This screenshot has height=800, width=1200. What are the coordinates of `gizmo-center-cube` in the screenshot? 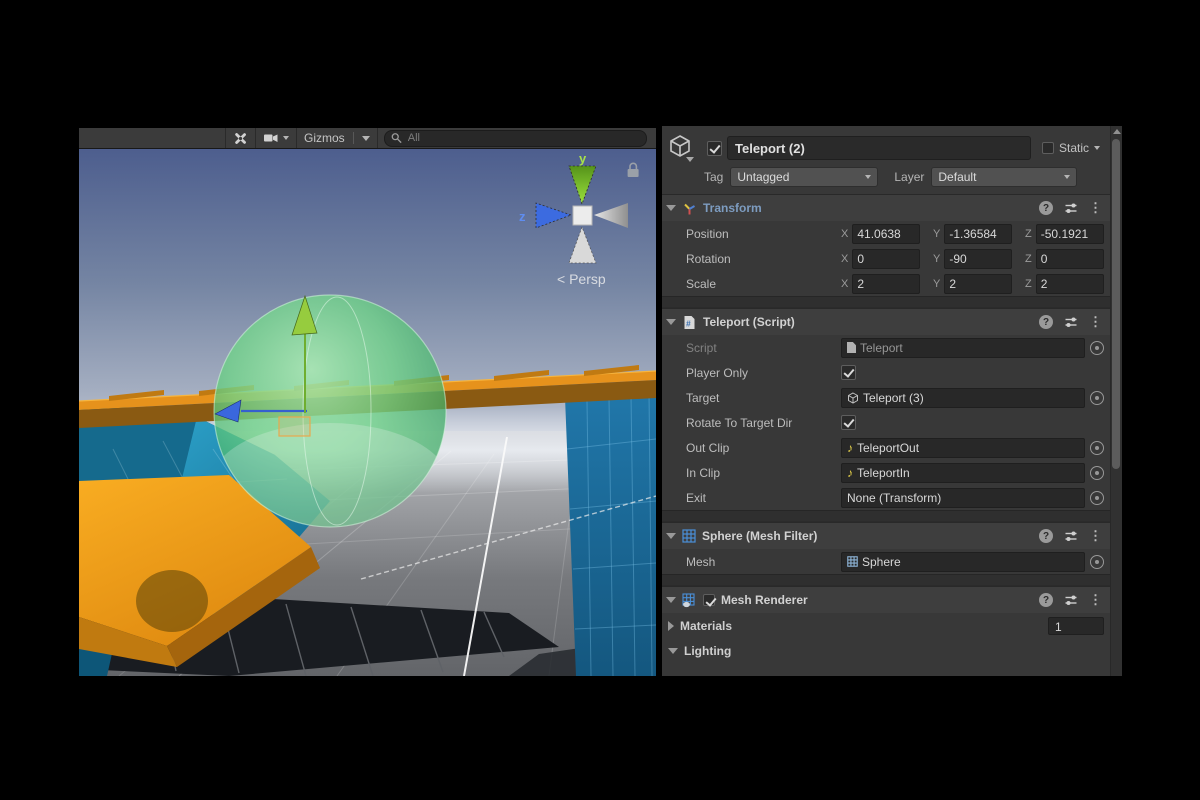 It's located at (582, 215).